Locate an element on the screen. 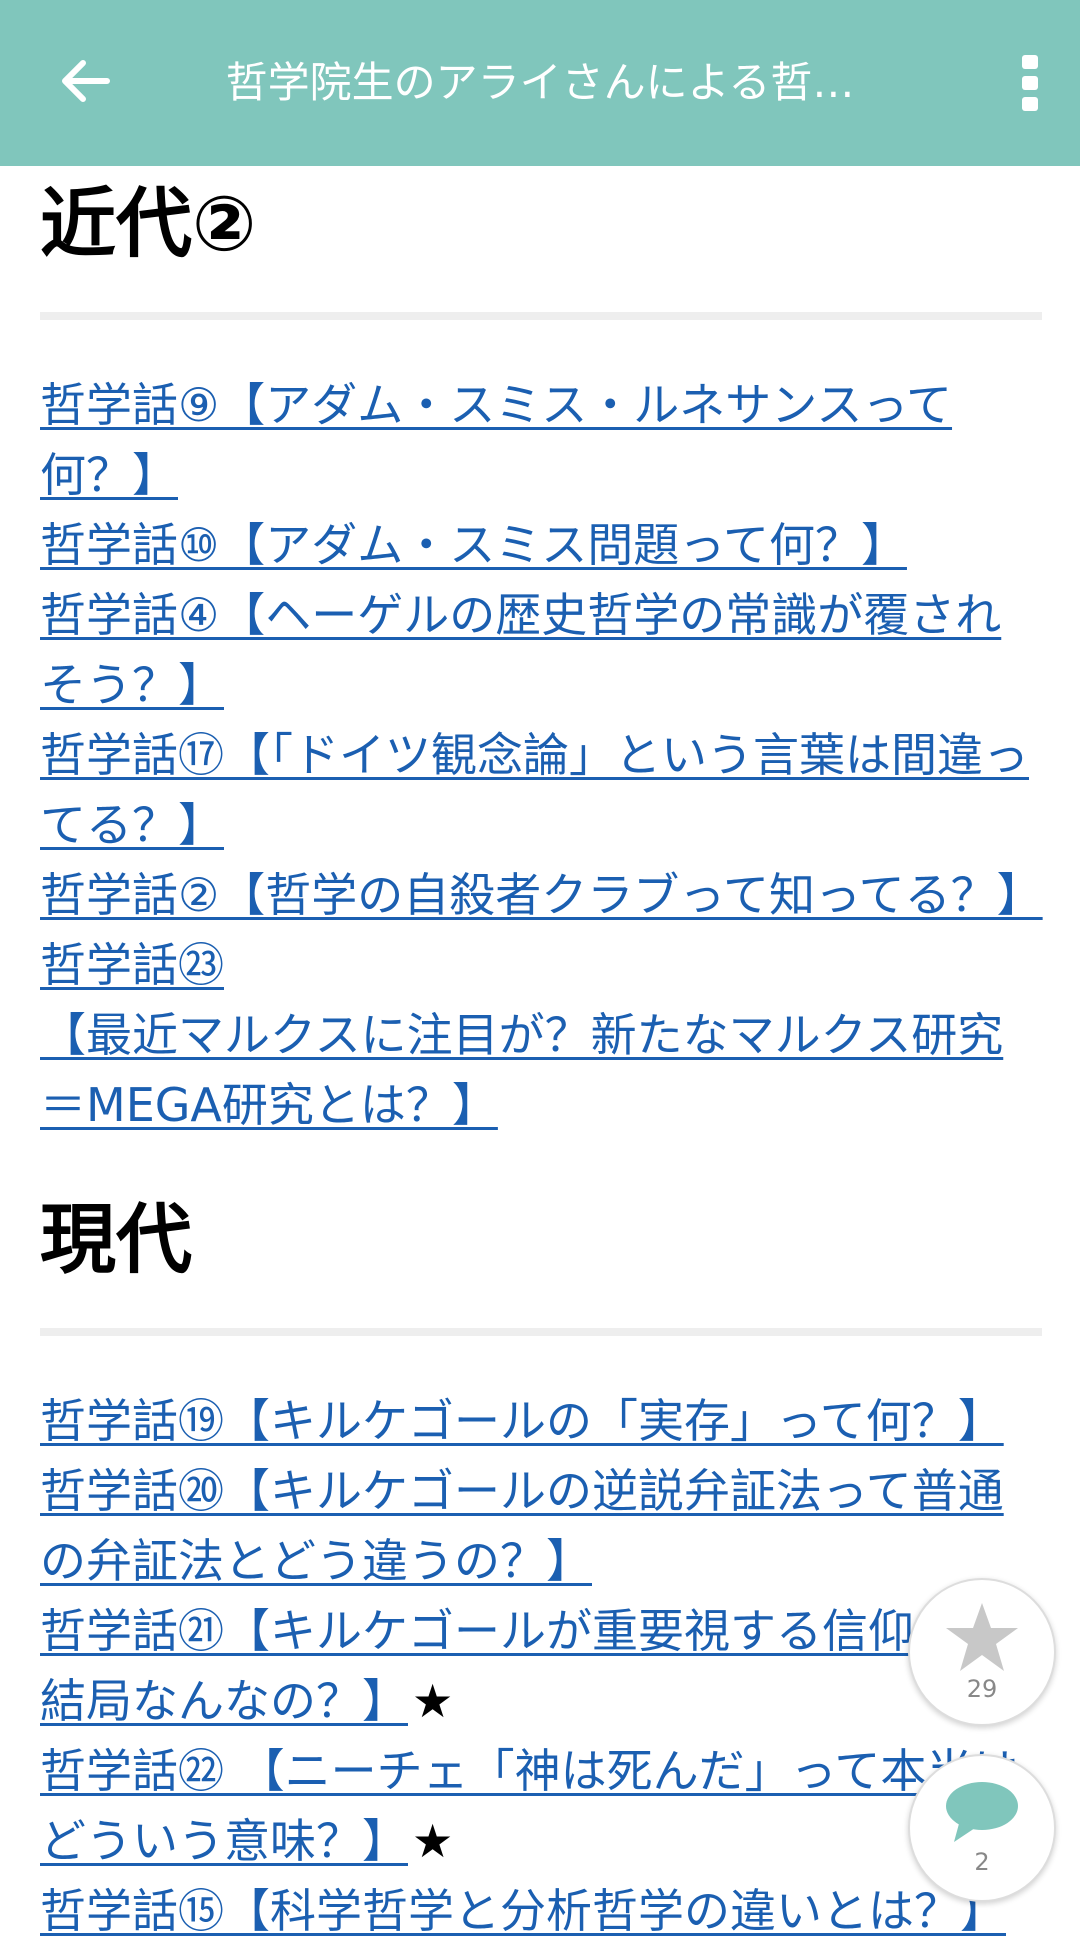 The height and width of the screenshot is (1946, 1080). list-item: 哲学話㉓ is located at coordinates (541, 965).